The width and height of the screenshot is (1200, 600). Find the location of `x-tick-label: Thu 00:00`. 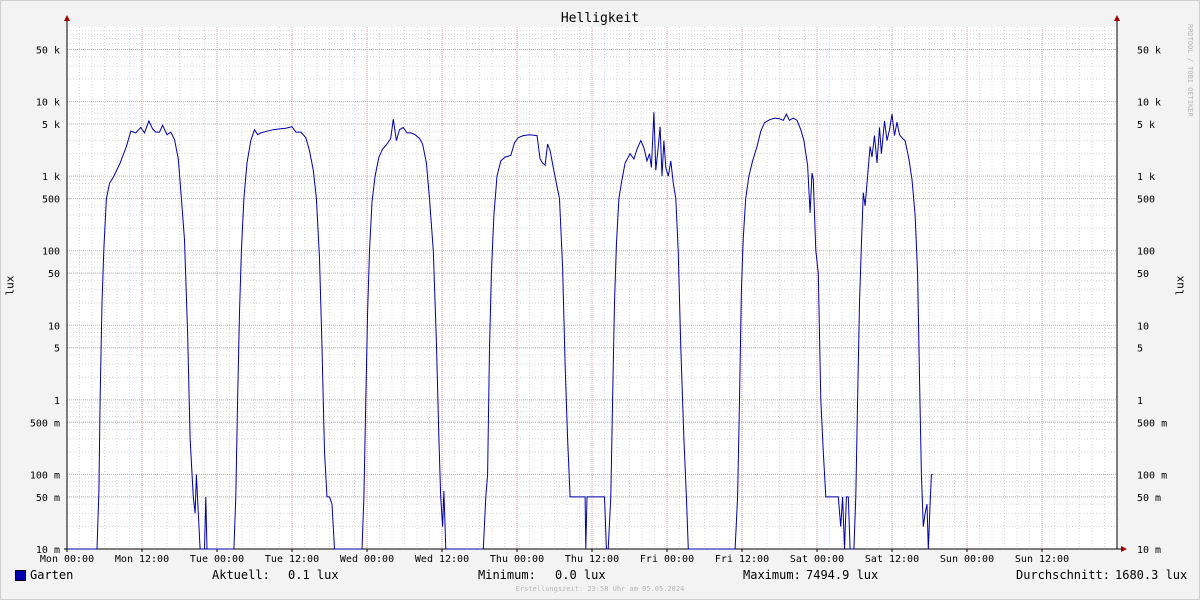

x-tick-label: Thu 00:00 is located at coordinates (517, 559).